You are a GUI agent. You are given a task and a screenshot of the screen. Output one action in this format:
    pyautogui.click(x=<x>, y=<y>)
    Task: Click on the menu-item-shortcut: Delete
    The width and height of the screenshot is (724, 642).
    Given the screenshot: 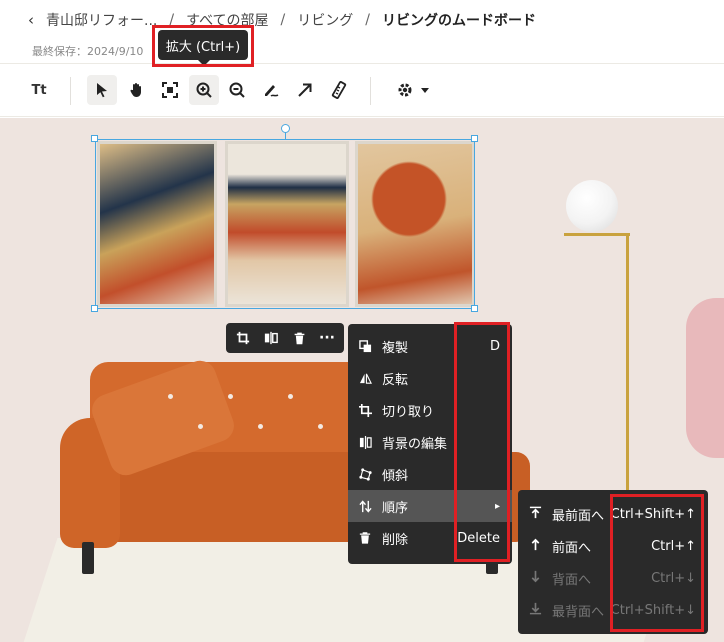 What is the action you would take?
    pyautogui.click(x=478, y=538)
    